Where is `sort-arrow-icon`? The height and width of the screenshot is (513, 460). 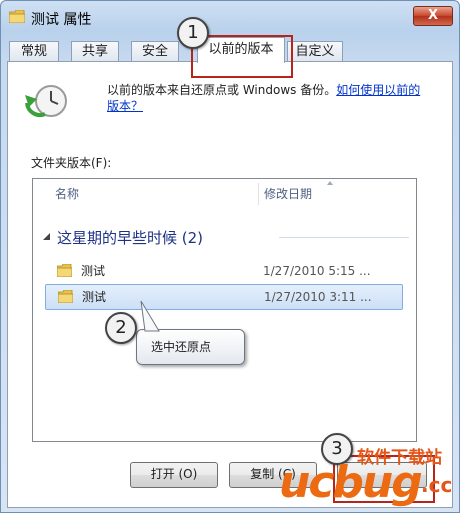
sort-arrow-icon is located at coordinates (330, 183).